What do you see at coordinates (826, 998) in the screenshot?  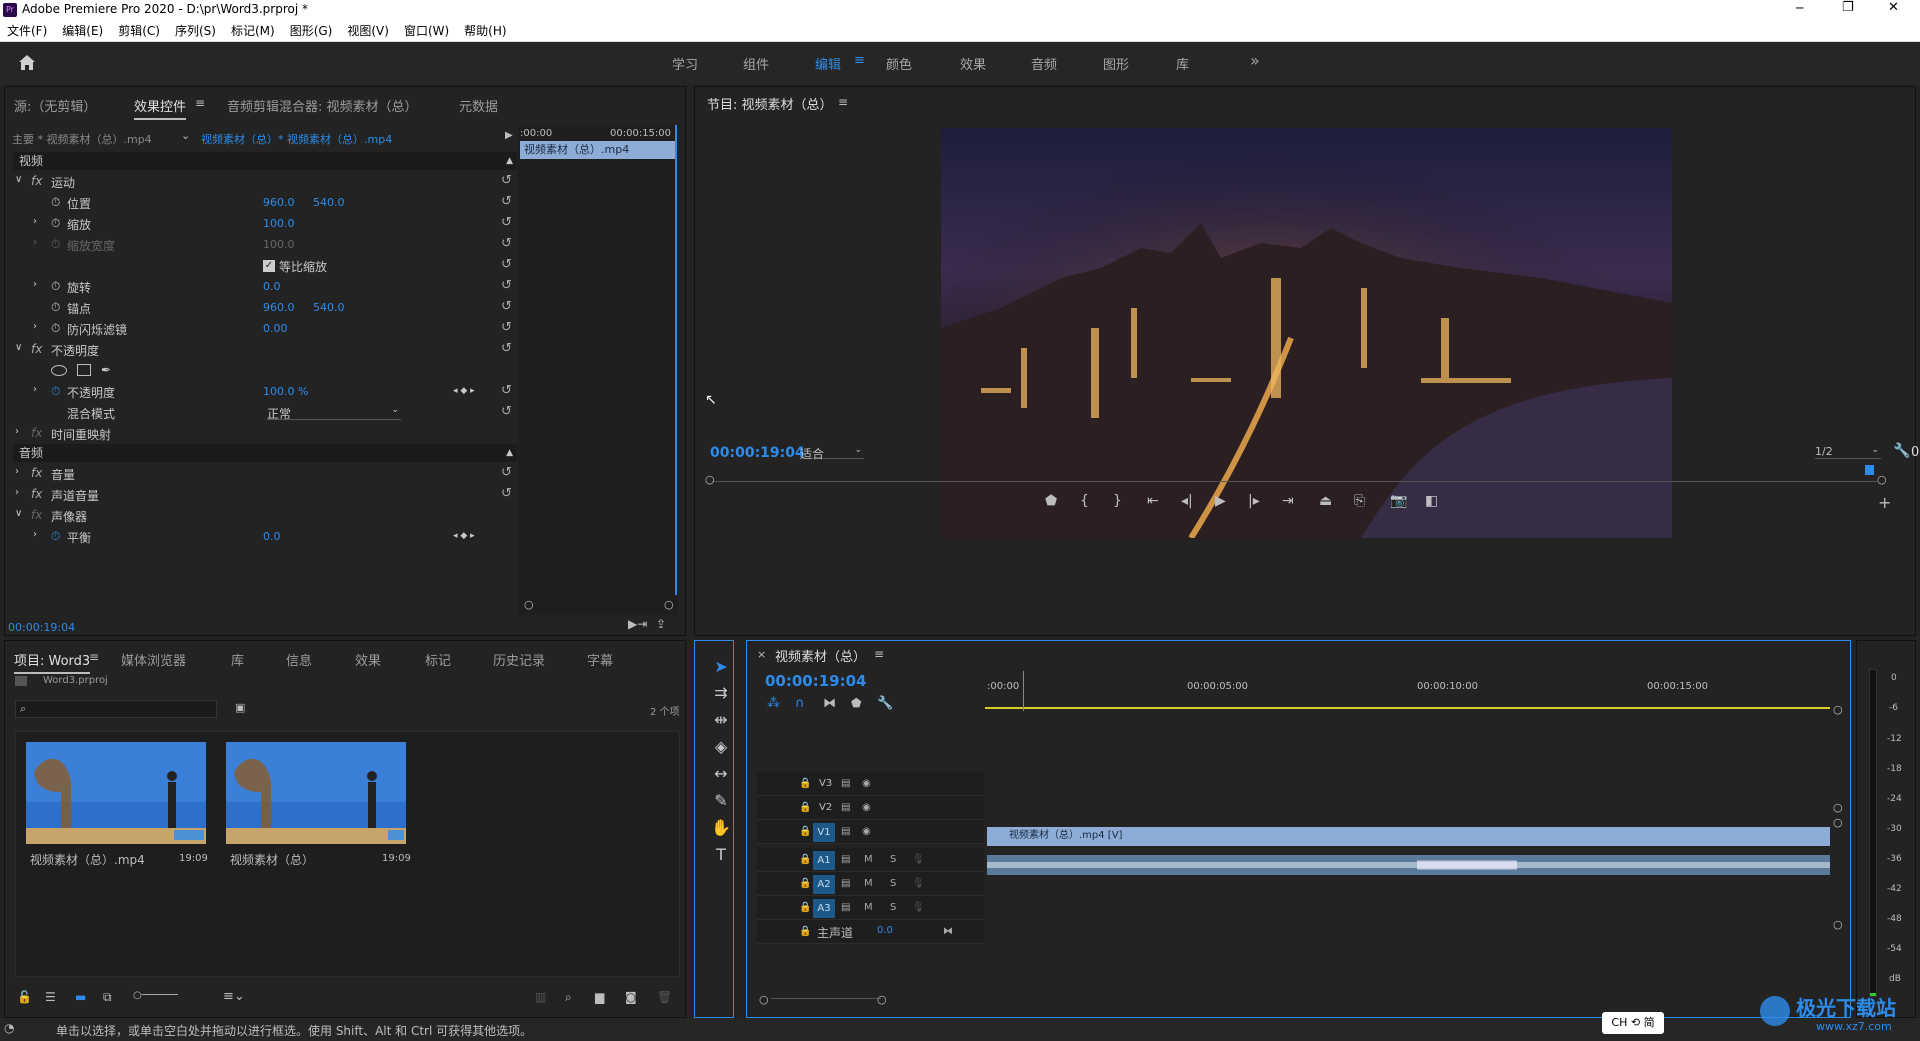 I see `hscroll-bar` at bounding box center [826, 998].